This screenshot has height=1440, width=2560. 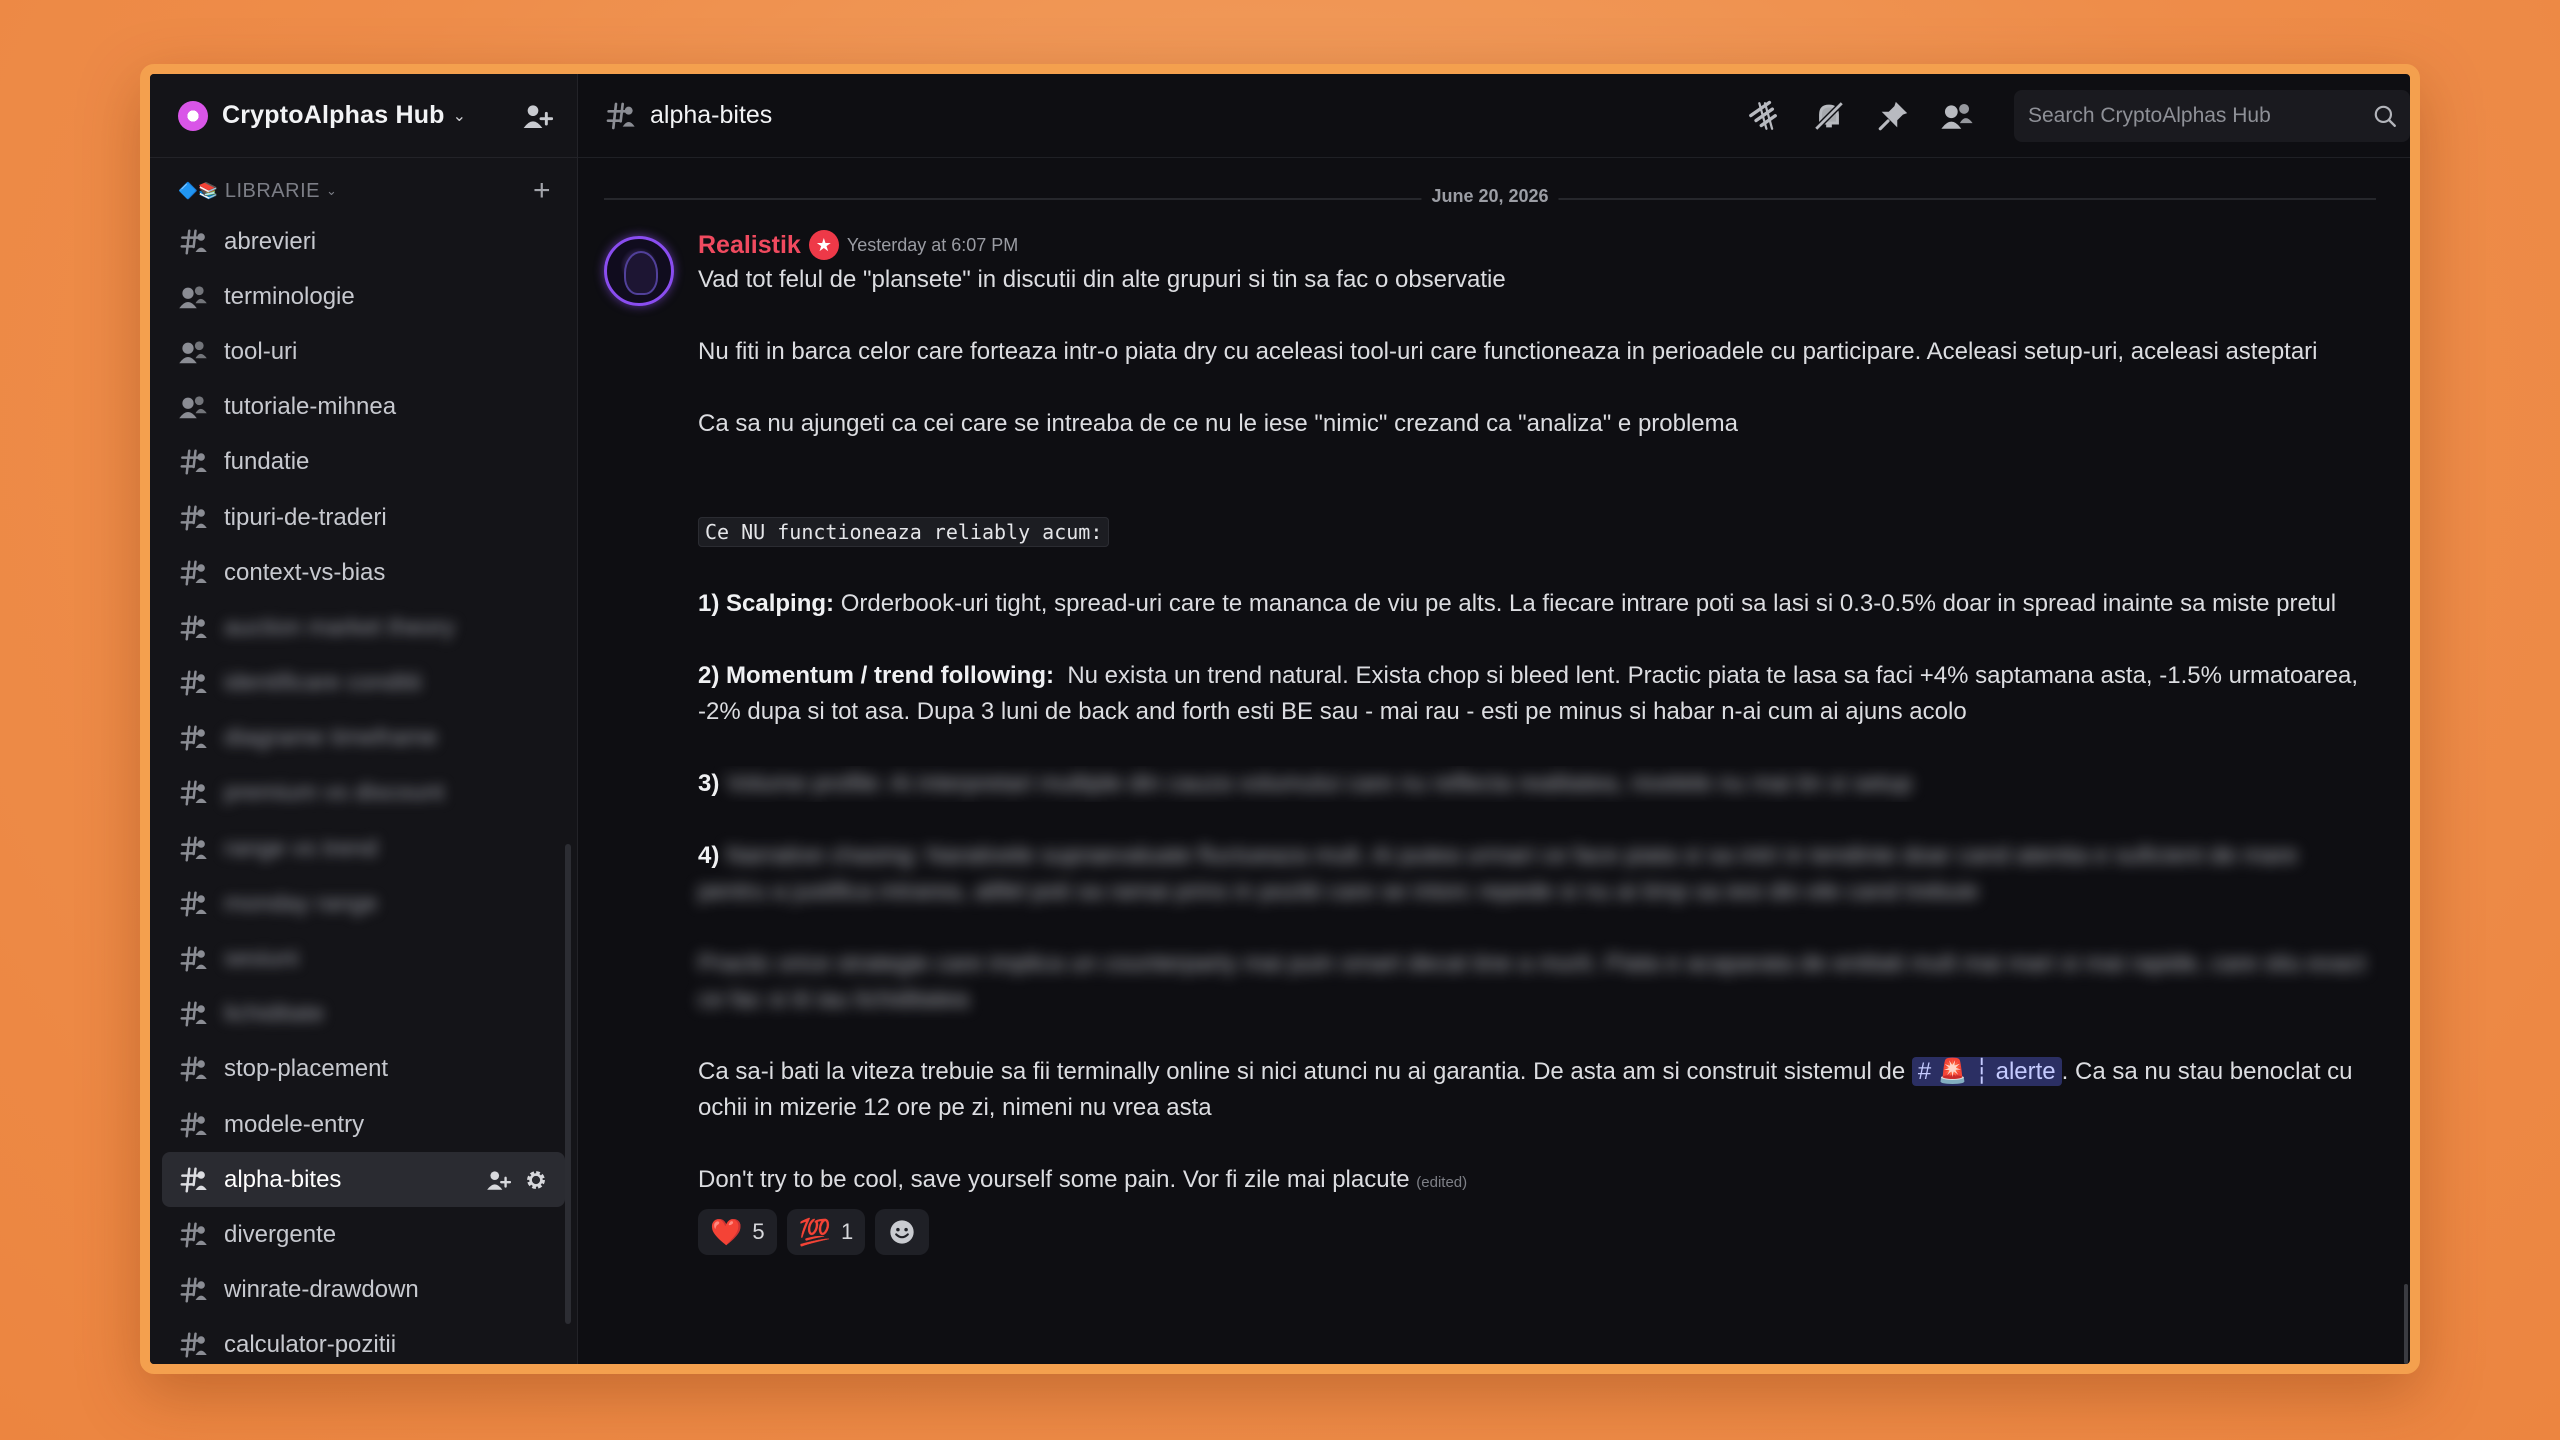 What do you see at coordinates (363, 296) in the screenshot?
I see `channel-item: terminologie` at bounding box center [363, 296].